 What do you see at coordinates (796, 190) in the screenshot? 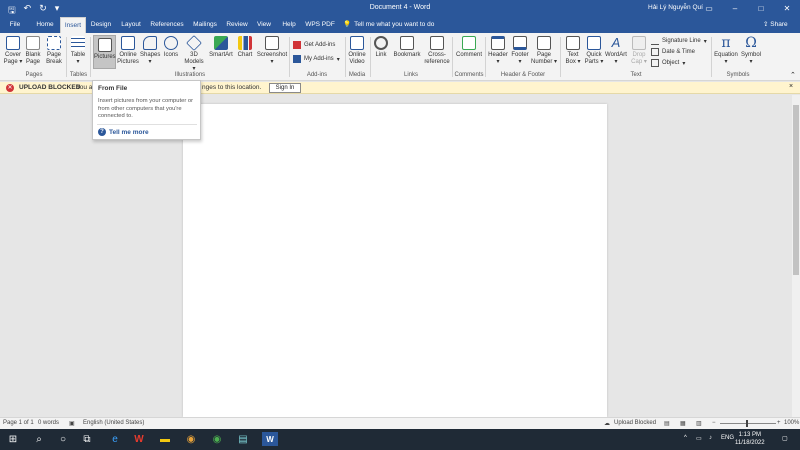
I see `scroll-thumb` at bounding box center [796, 190].